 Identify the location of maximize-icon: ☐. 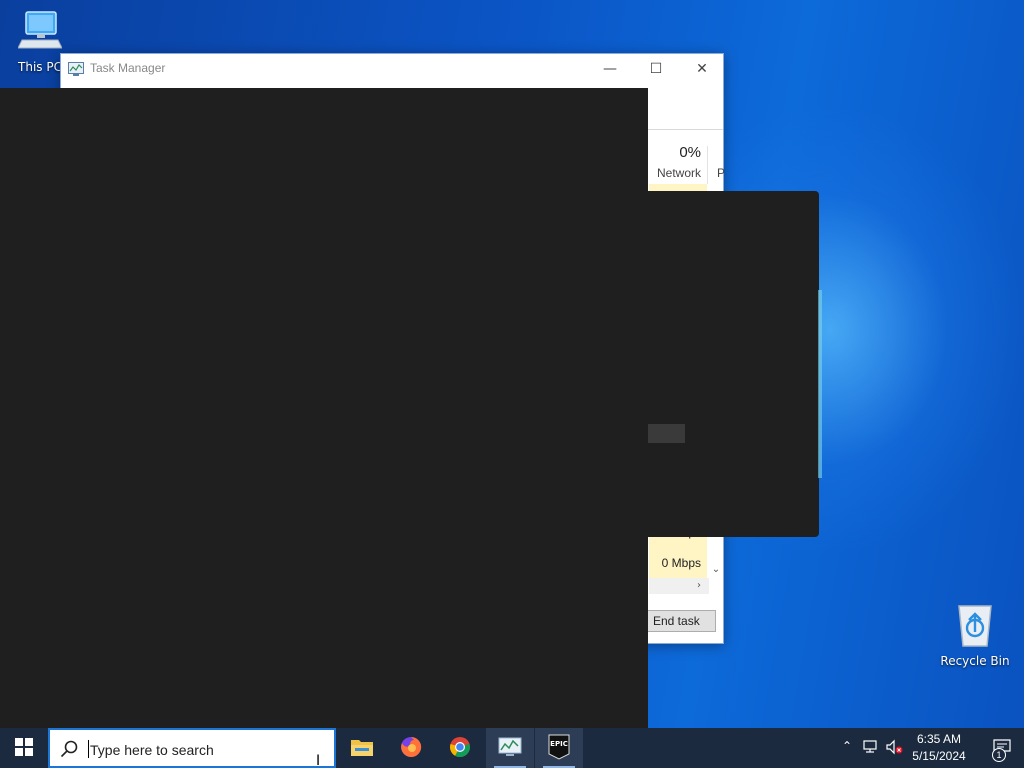
(656, 69).